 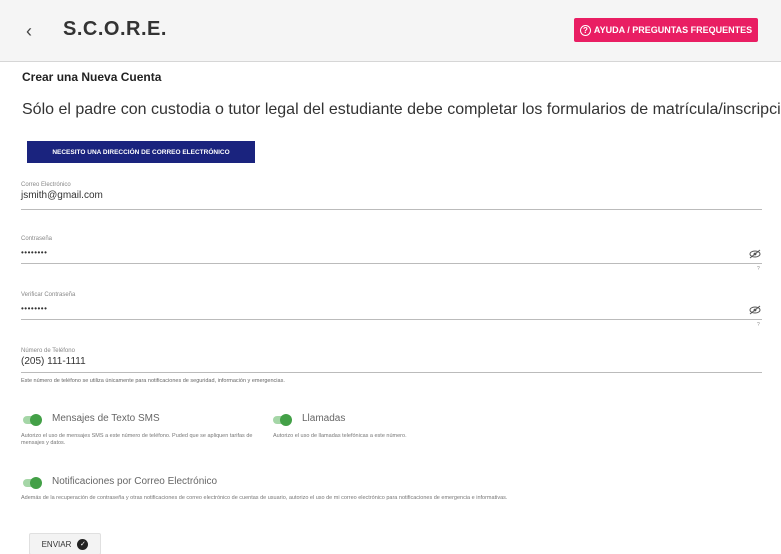 What do you see at coordinates (755, 254) in the screenshot?
I see `toggle-password-visibility-icon` at bounding box center [755, 254].